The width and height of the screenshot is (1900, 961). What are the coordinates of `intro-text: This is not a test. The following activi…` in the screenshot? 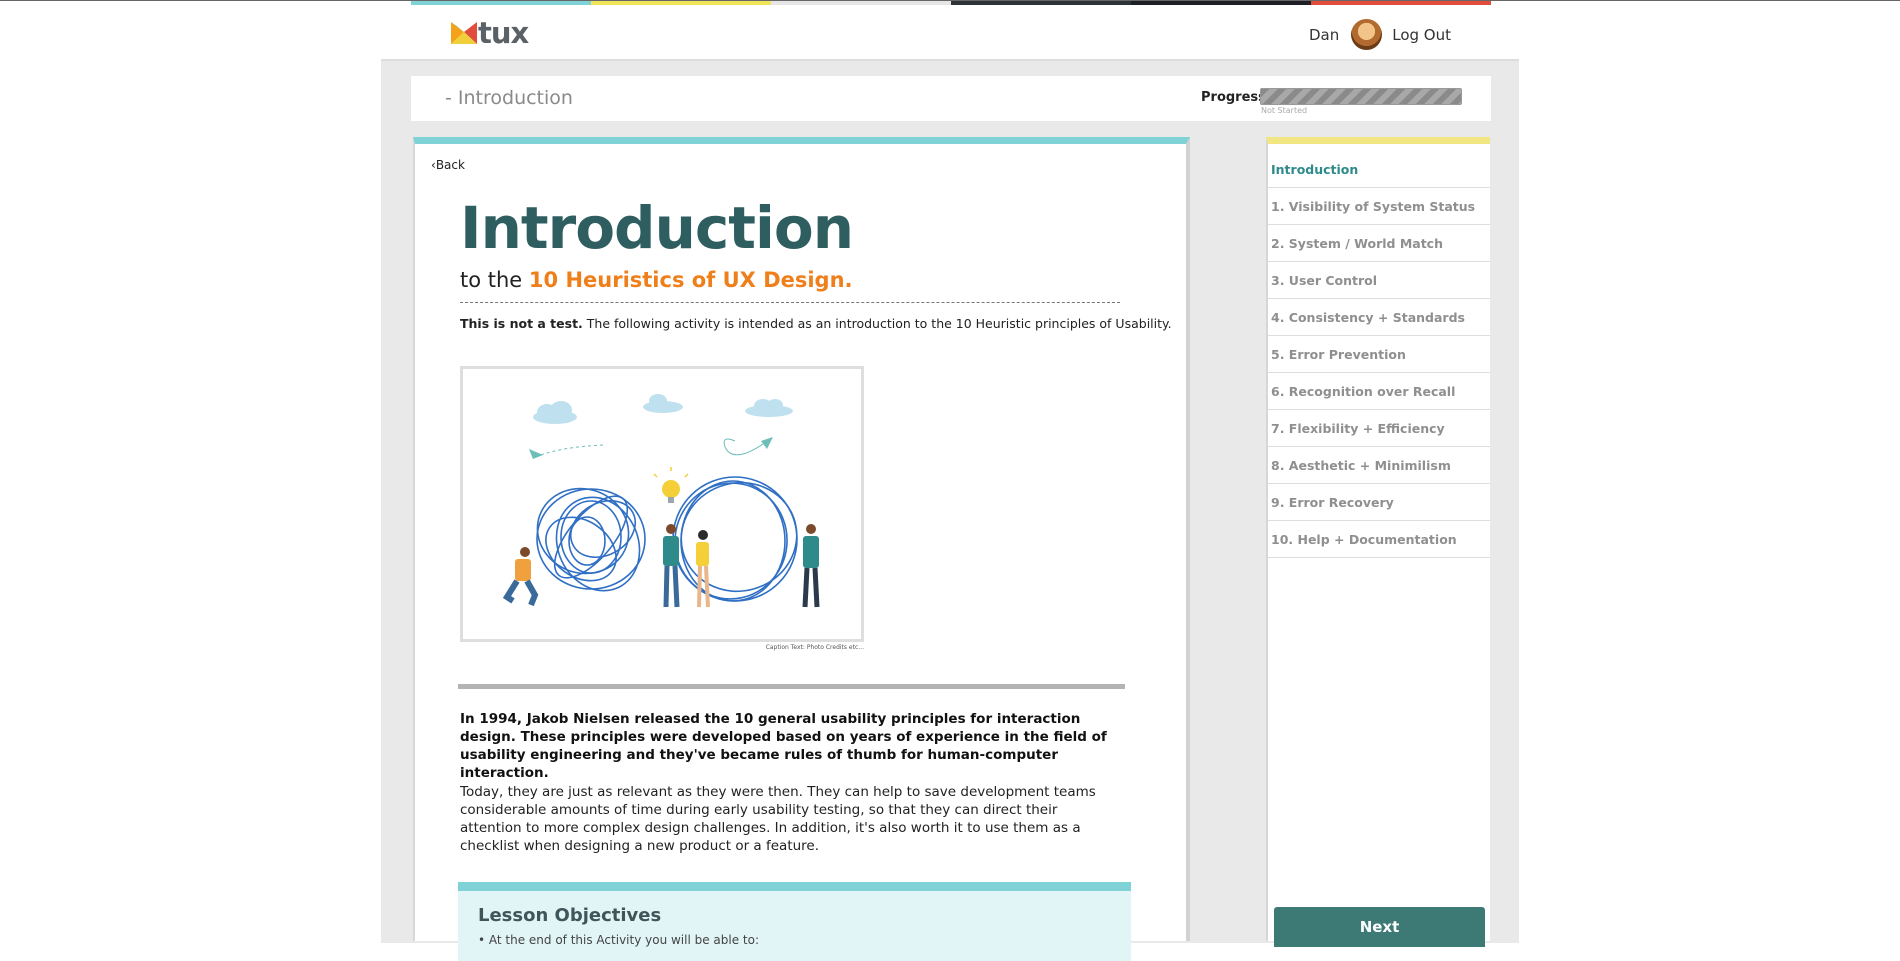 It's located at (816, 323).